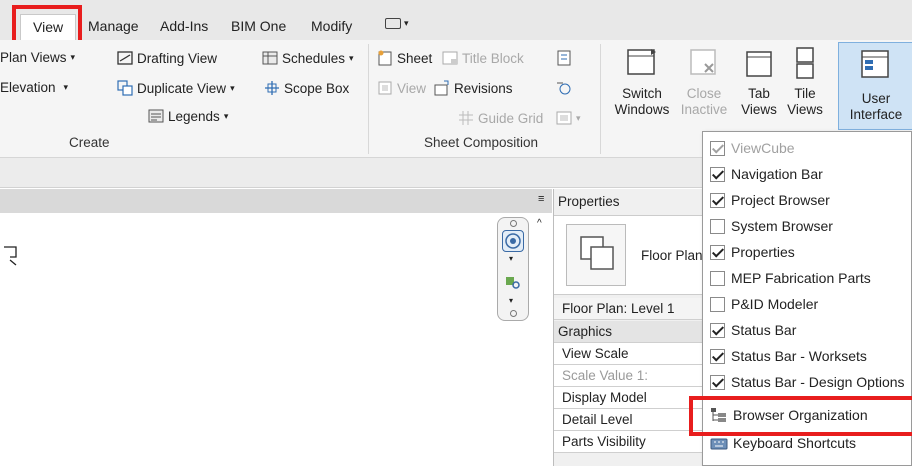  What do you see at coordinates (34, 87) in the screenshot?
I see `elevation-button: Elevation ▾` at bounding box center [34, 87].